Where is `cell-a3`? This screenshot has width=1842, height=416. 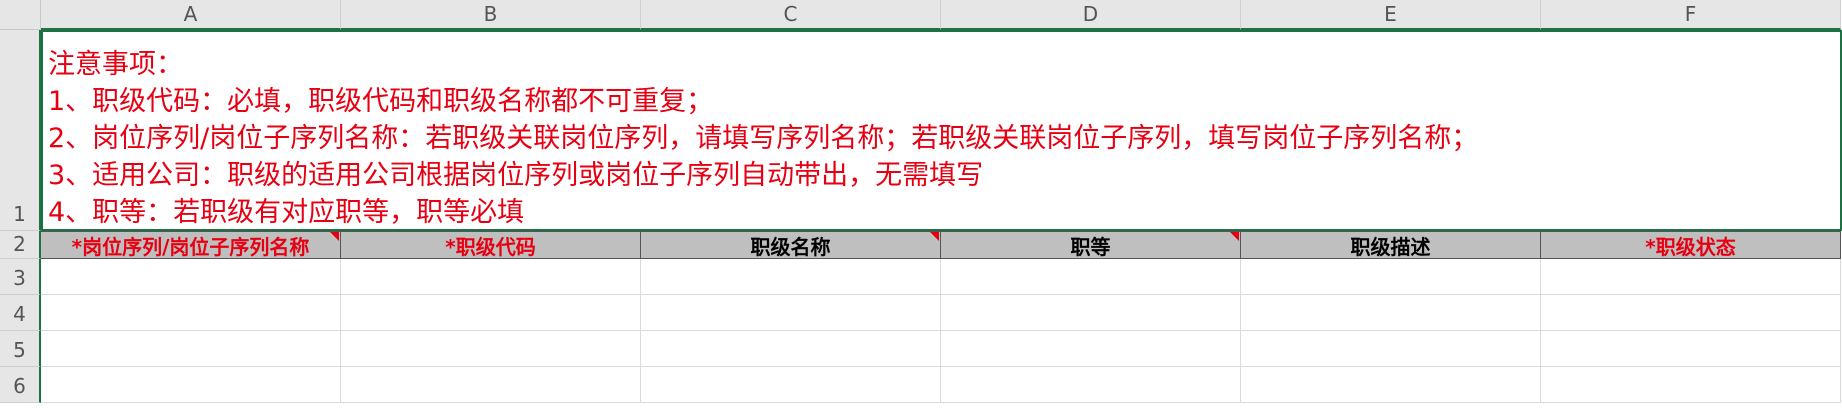
cell-a3 is located at coordinates (191, 277).